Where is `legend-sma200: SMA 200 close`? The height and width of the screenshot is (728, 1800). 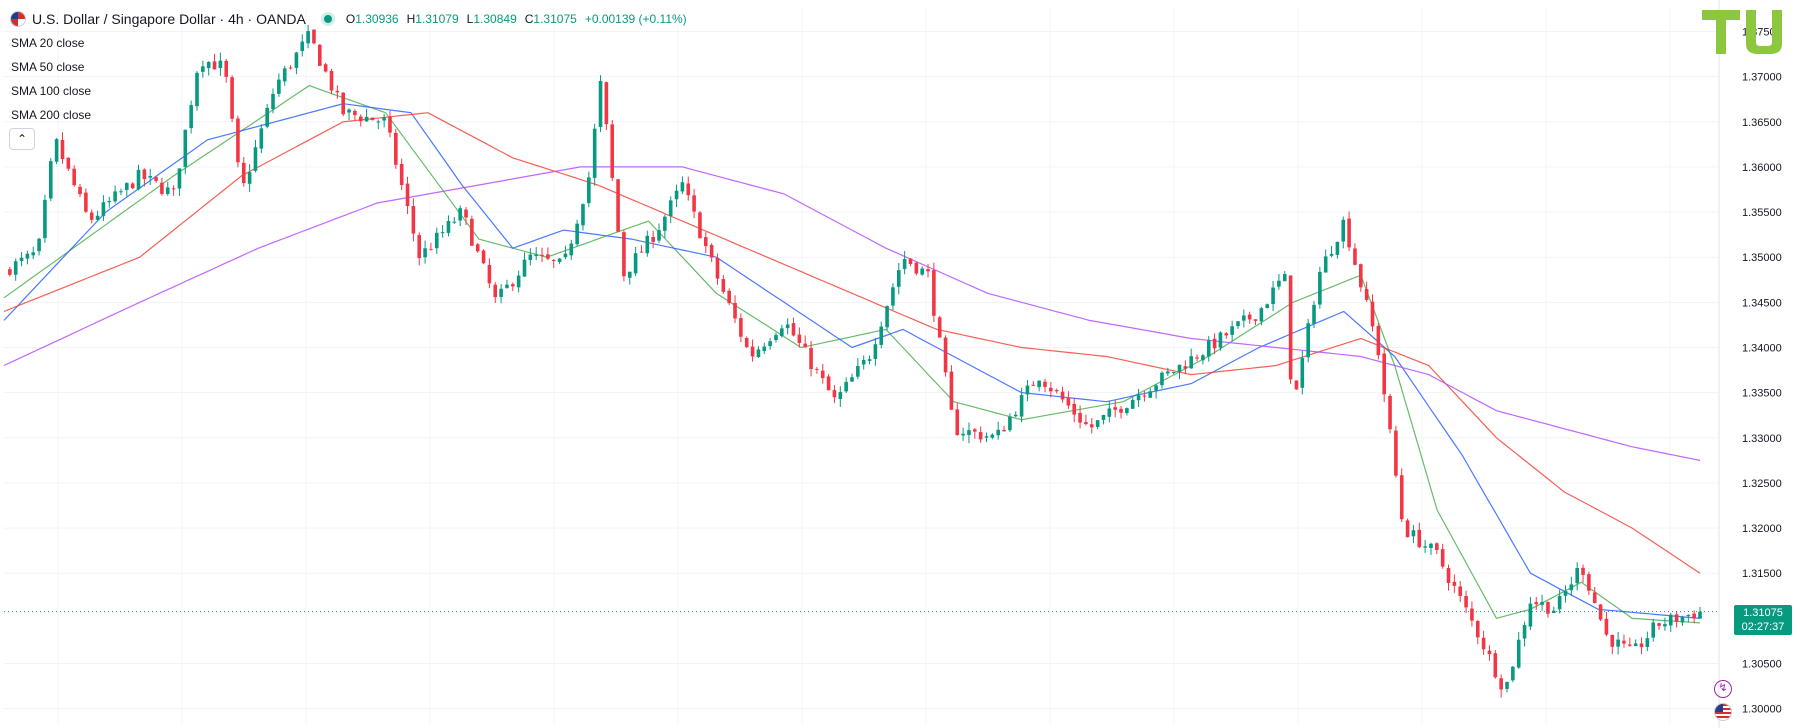 legend-sma200: SMA 200 close is located at coordinates (51, 117).